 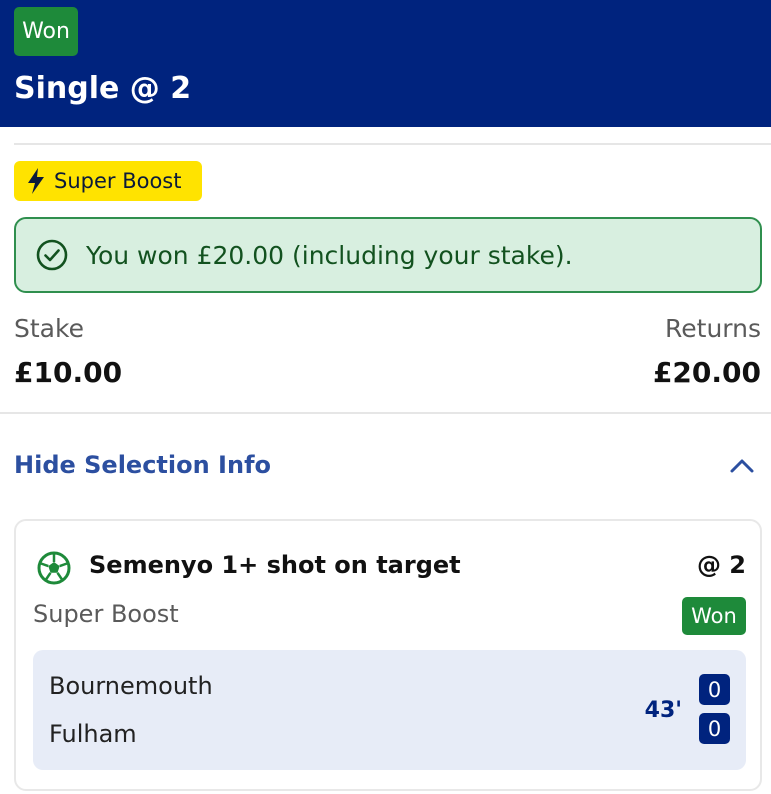 I want to click on selection-name: Semenyo 1+ shot on target, so click(x=275, y=565).